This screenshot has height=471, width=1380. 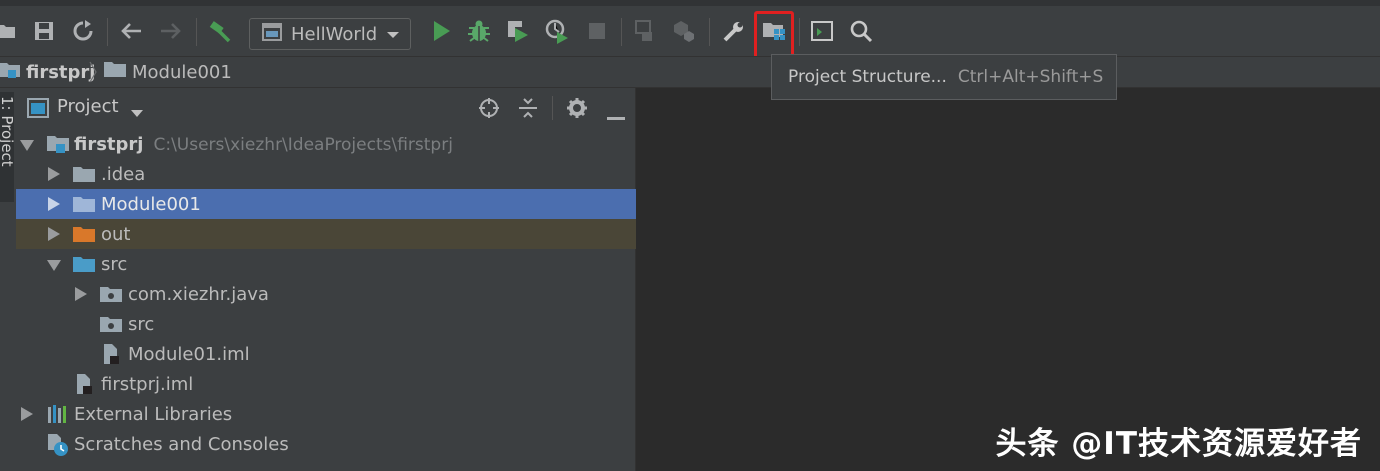 What do you see at coordinates (153, 414) in the screenshot?
I see `tree-label: External Libraries` at bounding box center [153, 414].